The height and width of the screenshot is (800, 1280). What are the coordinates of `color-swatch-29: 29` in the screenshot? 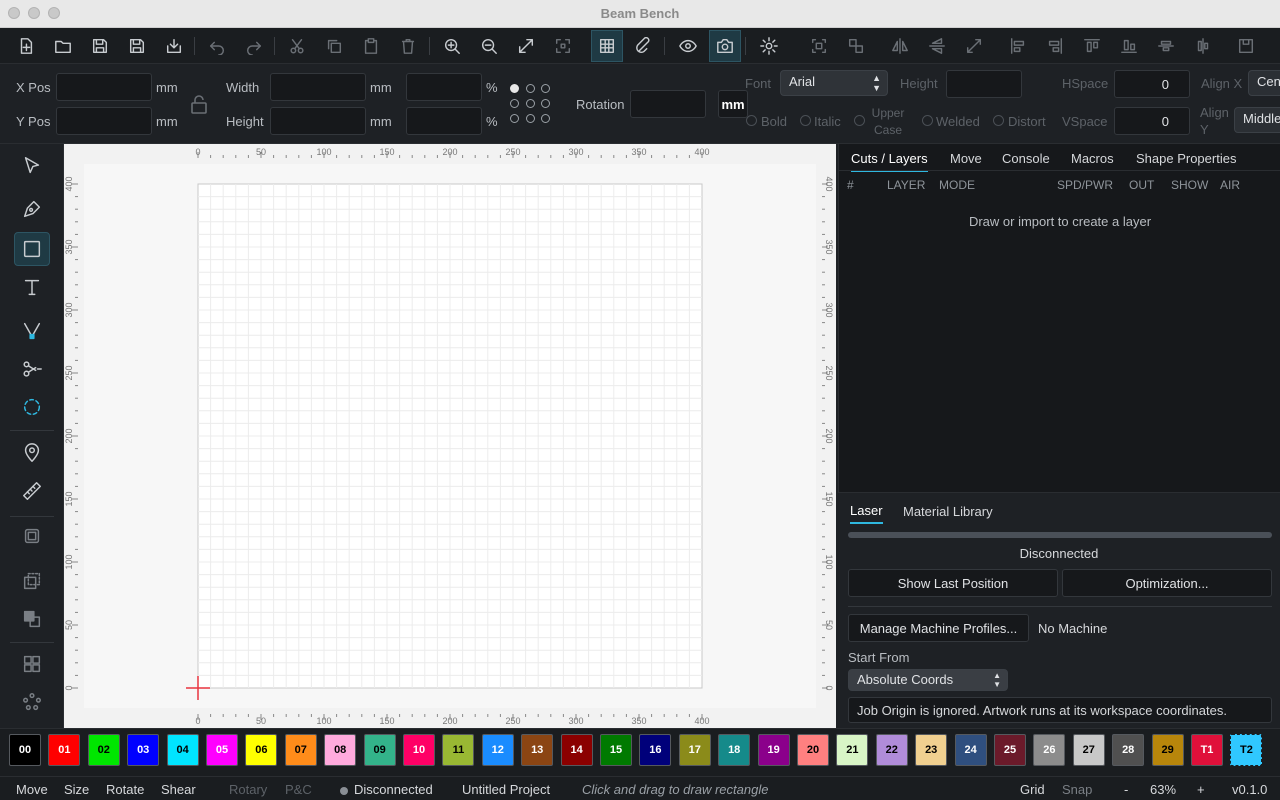 It's located at (1167, 750).